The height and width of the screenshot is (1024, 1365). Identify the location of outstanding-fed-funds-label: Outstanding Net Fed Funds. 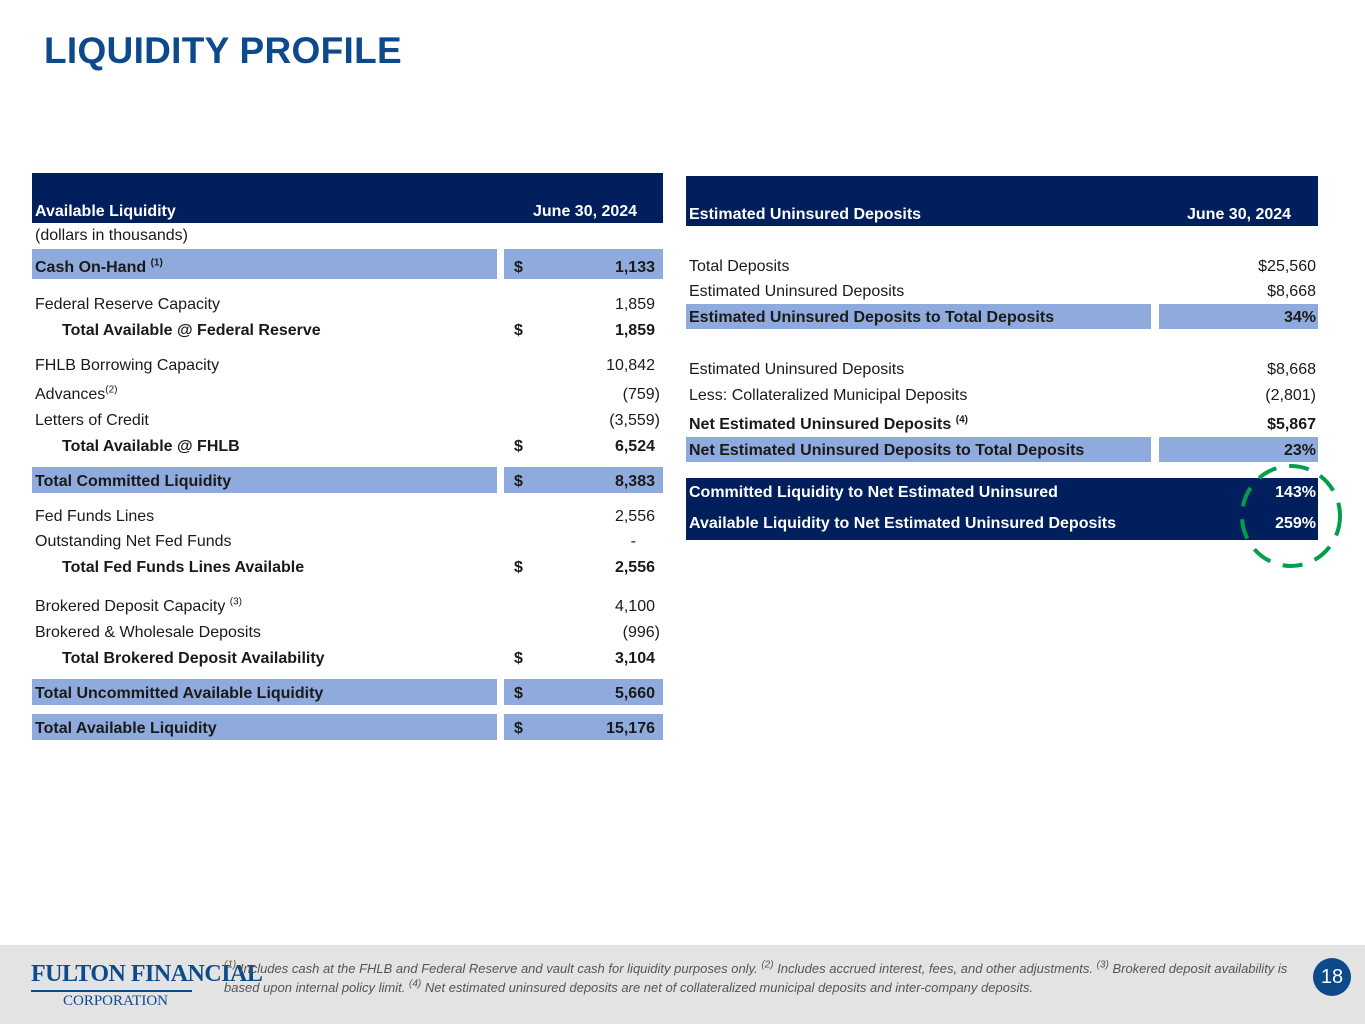
(133, 541).